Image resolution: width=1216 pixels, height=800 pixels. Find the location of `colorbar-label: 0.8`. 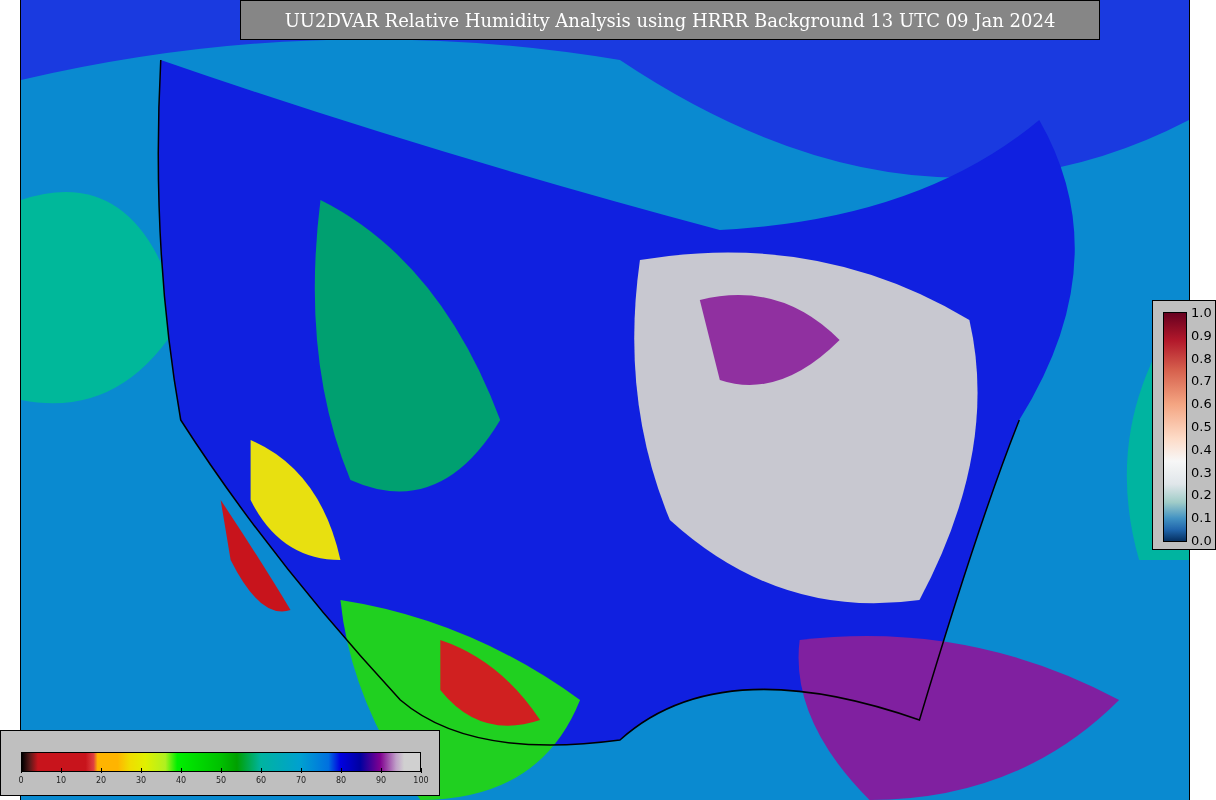

colorbar-label: 0.8 is located at coordinates (1201, 358).